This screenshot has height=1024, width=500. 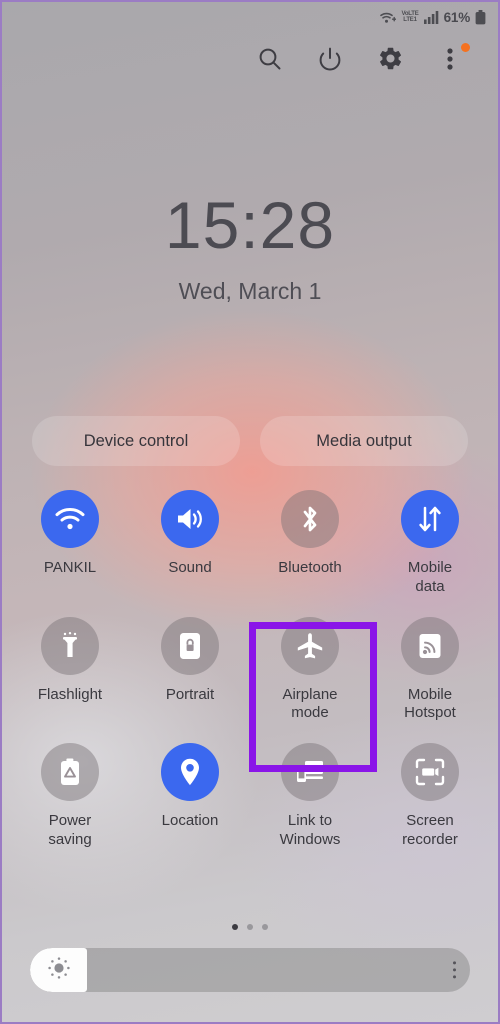 I want to click on power-button, so click(x=330, y=61).